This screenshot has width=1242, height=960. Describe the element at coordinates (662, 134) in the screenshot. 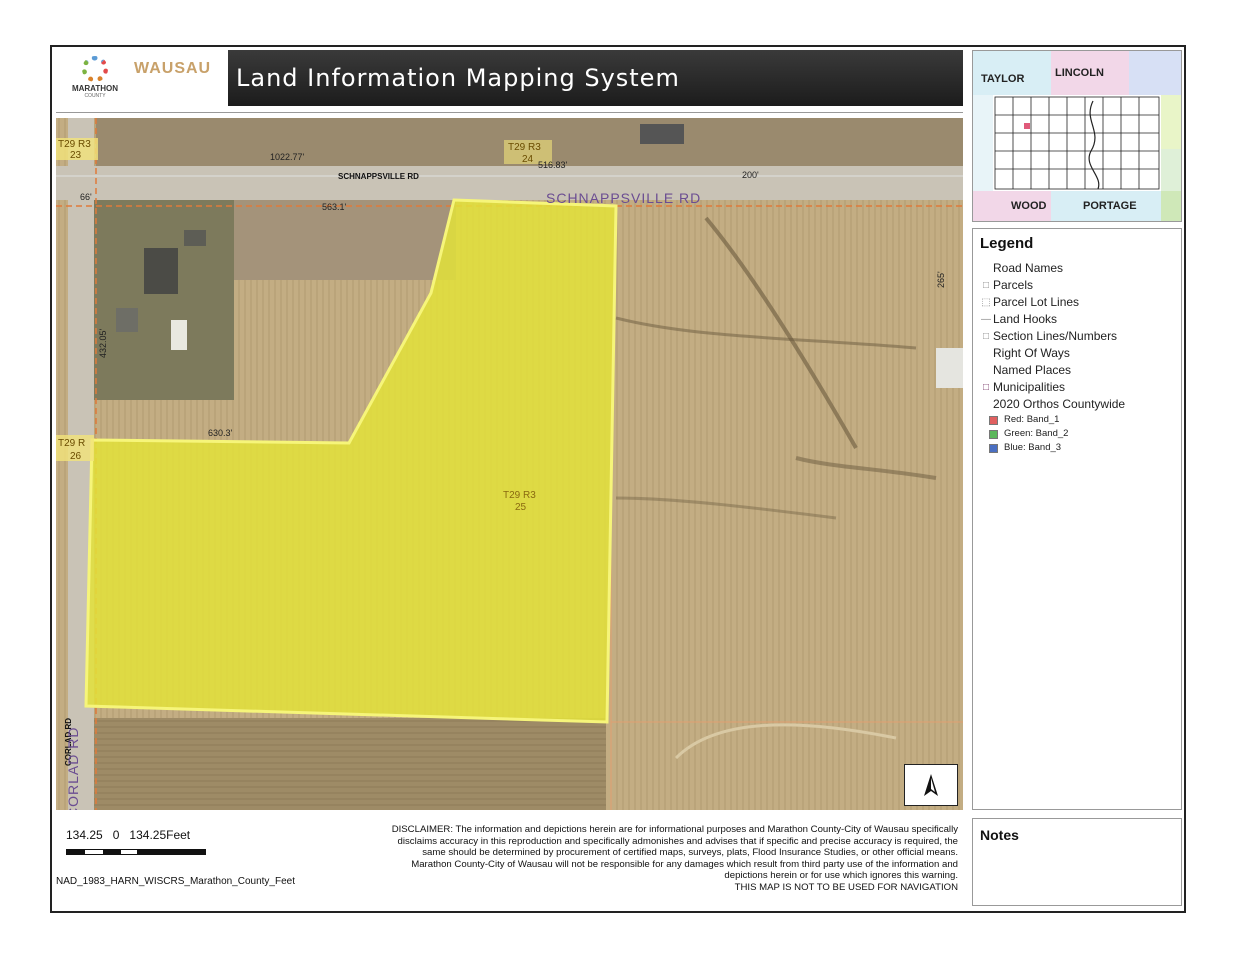

I see `north-house` at that location.